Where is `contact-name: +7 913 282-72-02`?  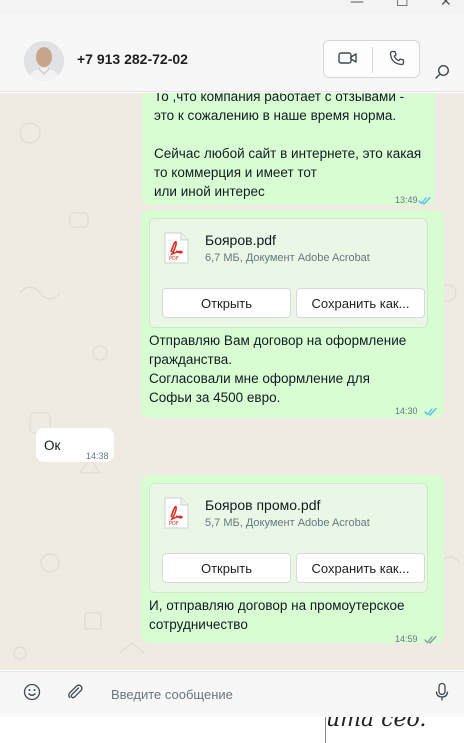 contact-name: +7 913 282-72-02 is located at coordinates (132, 59).